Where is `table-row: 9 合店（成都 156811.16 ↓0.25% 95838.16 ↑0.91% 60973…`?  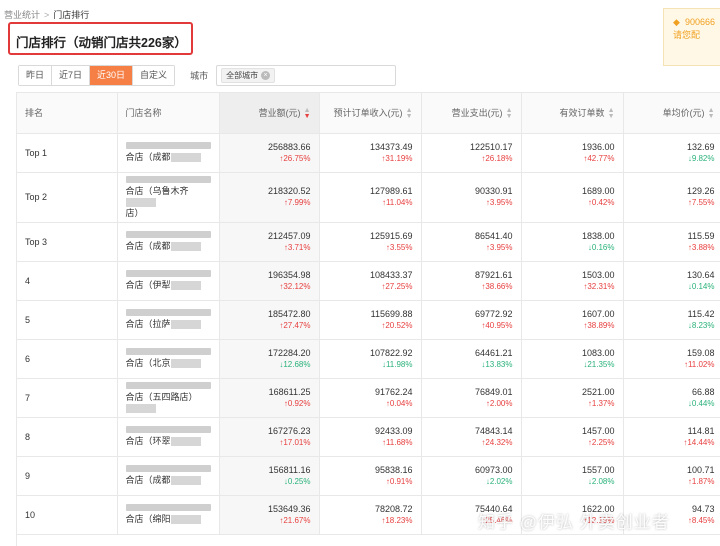 table-row: 9 合店（成都 156811.16 ↓0.25% 95838.16 ↑0.91% 60973… is located at coordinates (368, 476).